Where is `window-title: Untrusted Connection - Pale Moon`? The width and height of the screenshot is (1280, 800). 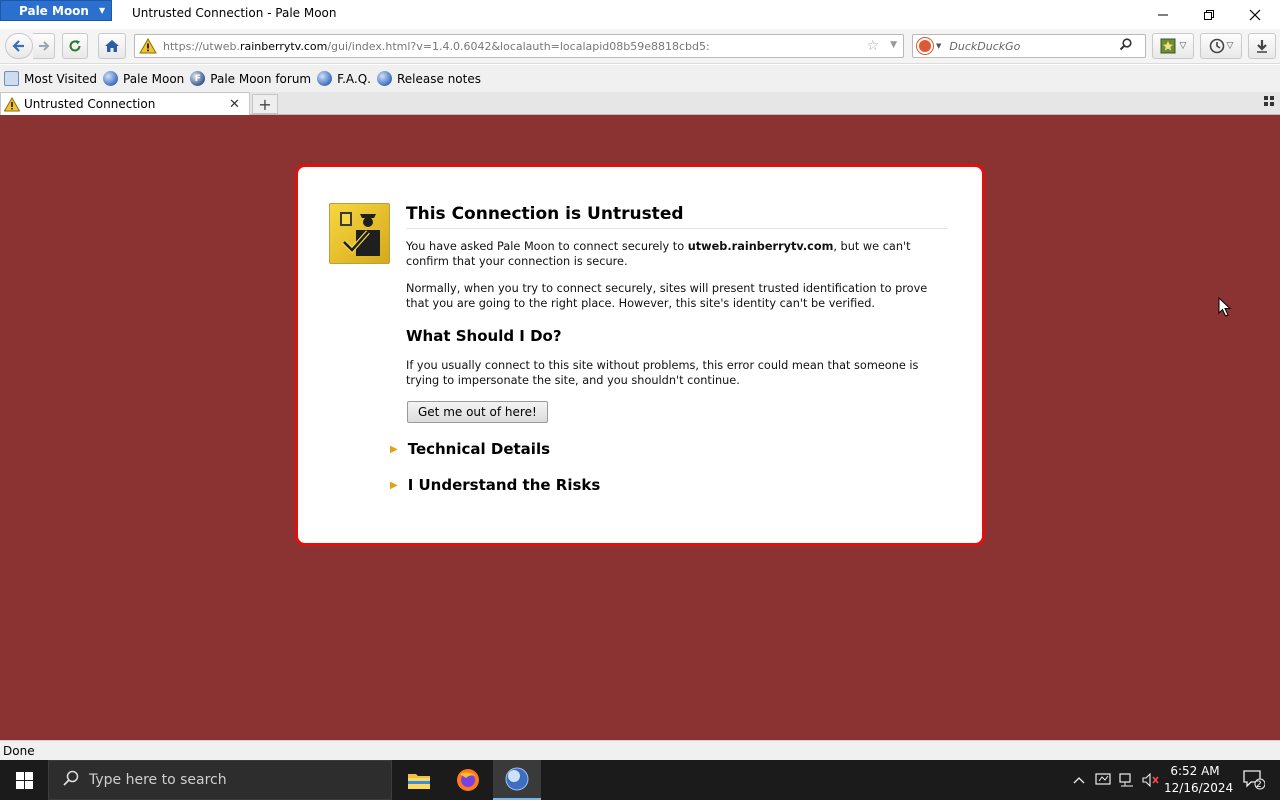
window-title: Untrusted Connection - Pale Moon is located at coordinates (234, 13).